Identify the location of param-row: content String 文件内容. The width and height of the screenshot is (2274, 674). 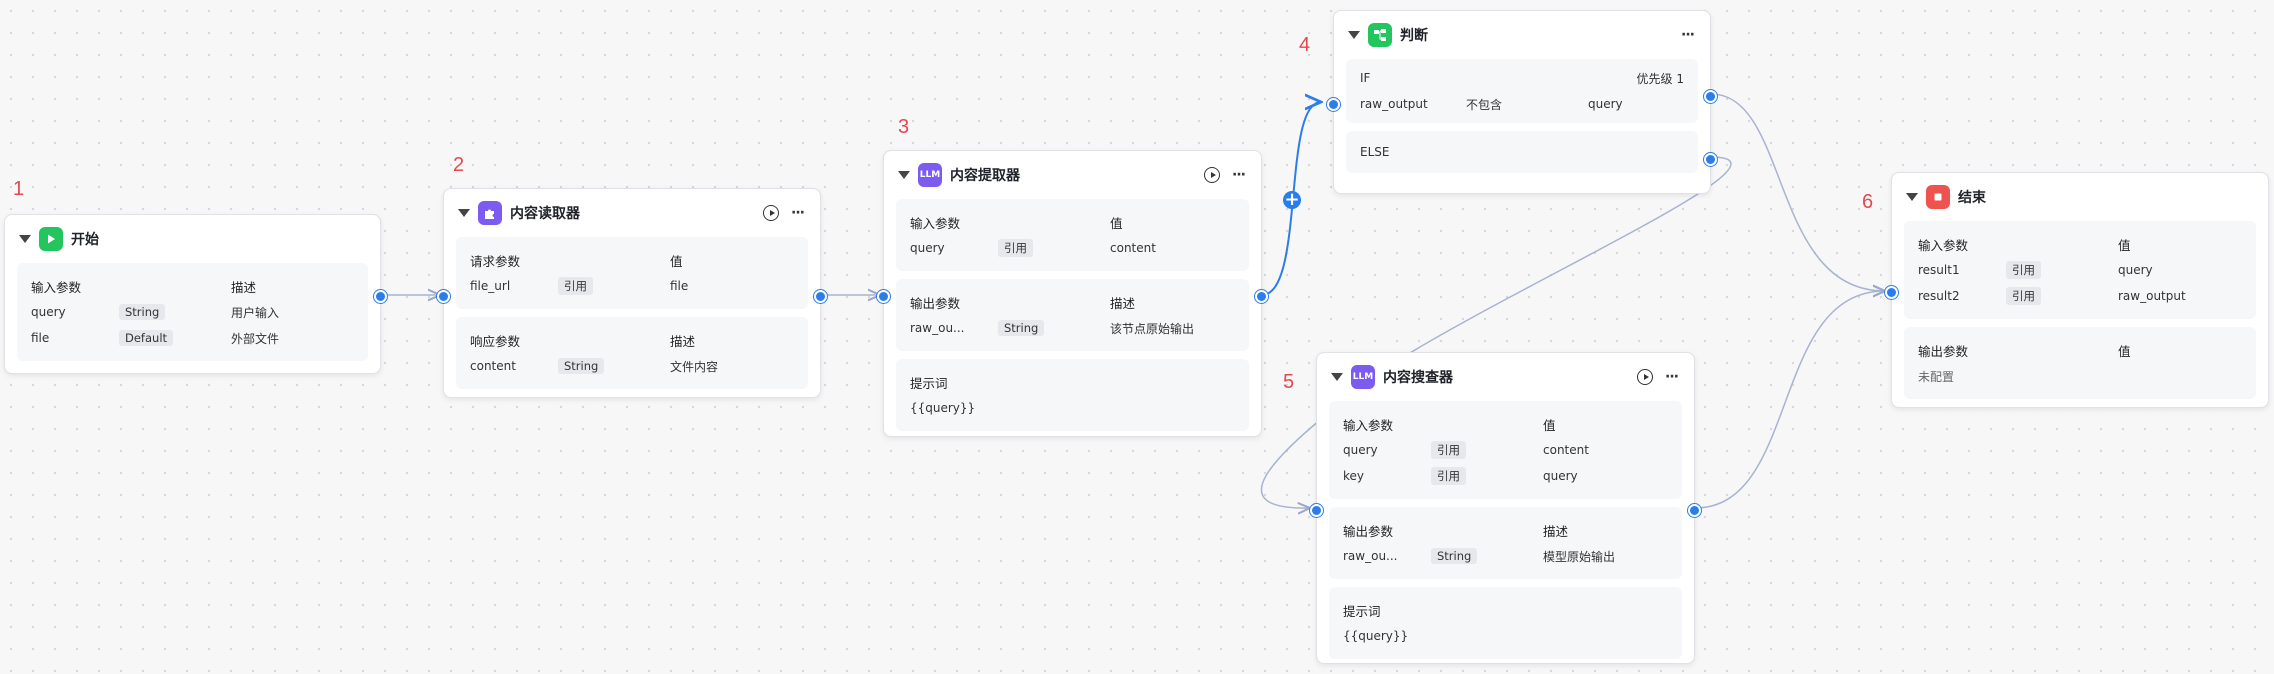
(632, 366).